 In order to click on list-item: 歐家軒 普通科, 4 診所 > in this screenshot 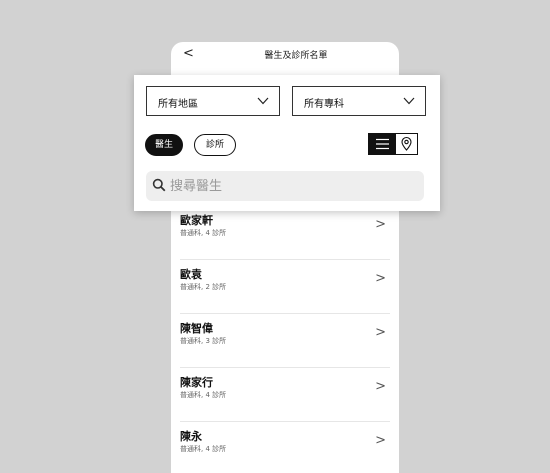, I will do `click(285, 233)`.